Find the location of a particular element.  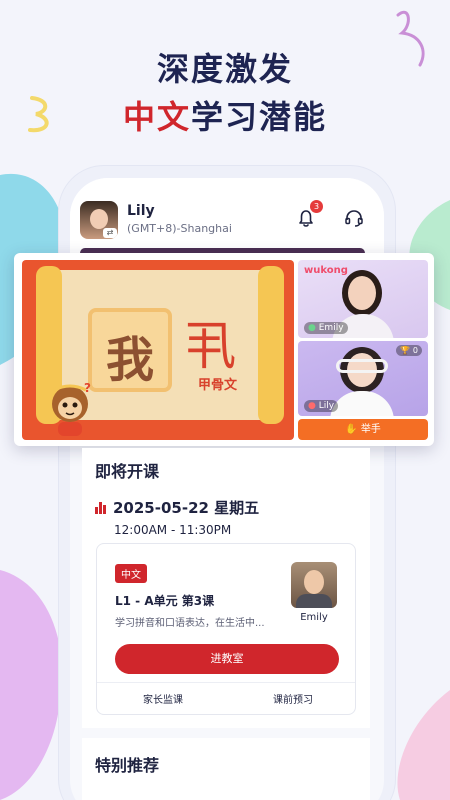

teacher-name: Emily is located at coordinates (314, 617).